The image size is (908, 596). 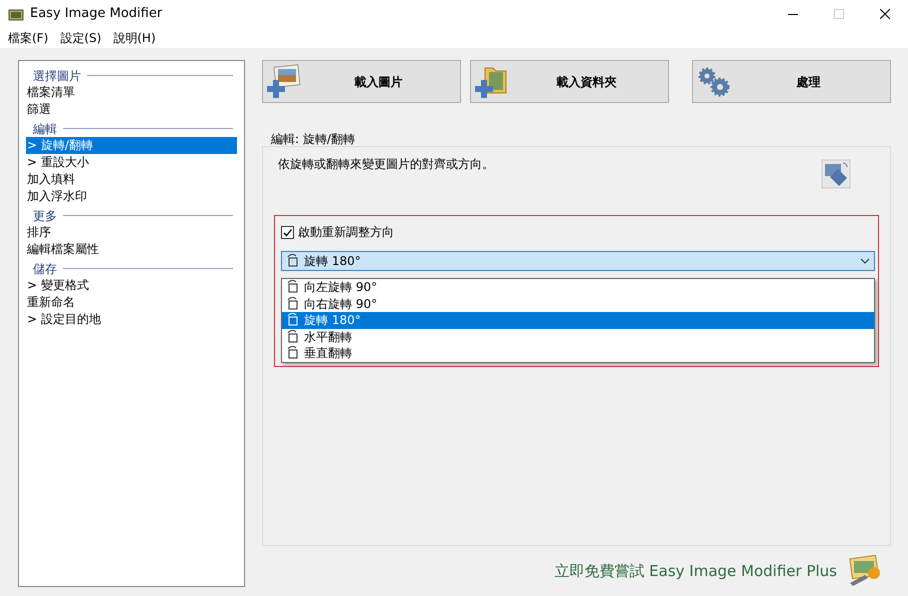 What do you see at coordinates (131, 319) in the screenshot?
I see `sidebar-item: > 設定目的地` at bounding box center [131, 319].